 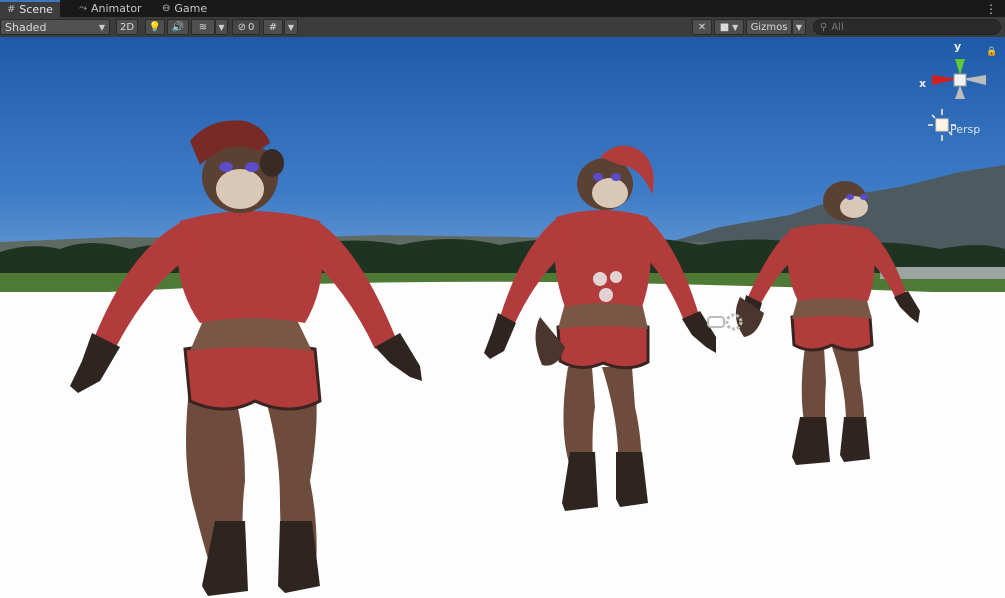 I want to click on shading-mode-value: Shaded, so click(x=26, y=27).